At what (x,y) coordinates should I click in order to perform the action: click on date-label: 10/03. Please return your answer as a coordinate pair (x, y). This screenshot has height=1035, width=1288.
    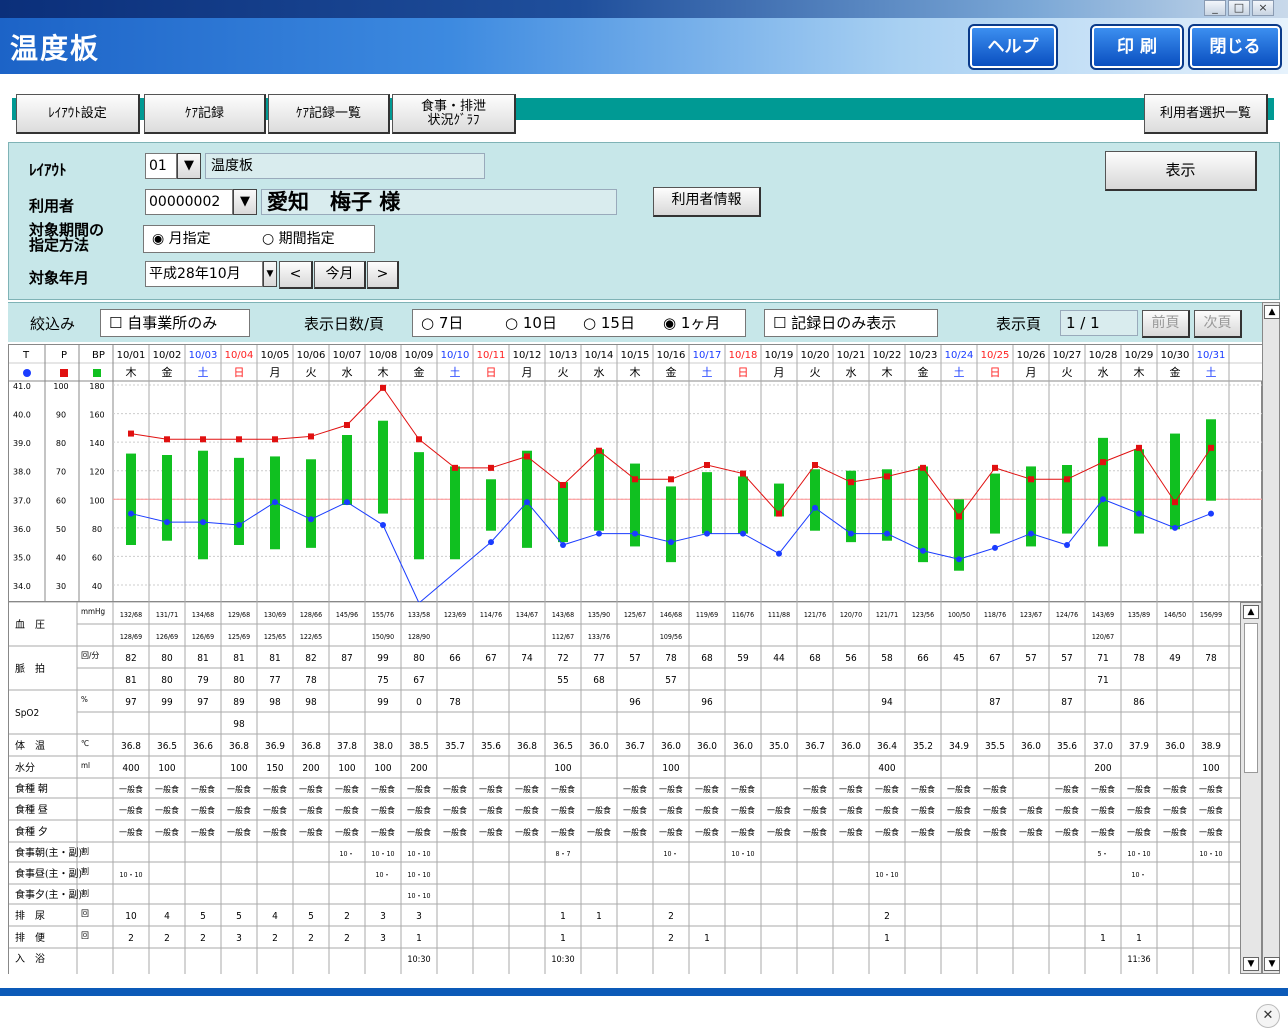
    Looking at the image, I should click on (203, 355).